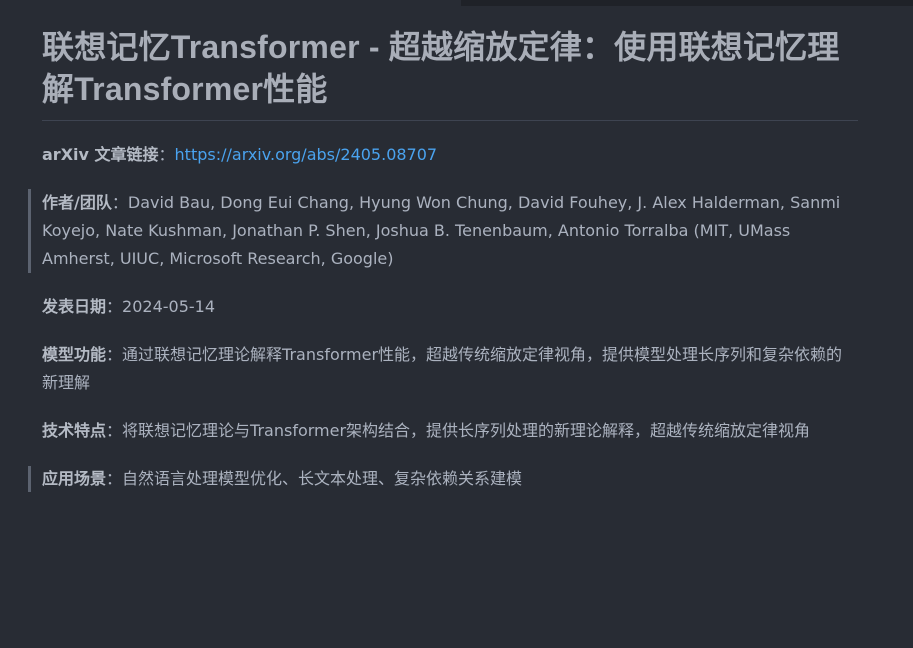  I want to click on function-label: 模型功能, so click(74, 354).